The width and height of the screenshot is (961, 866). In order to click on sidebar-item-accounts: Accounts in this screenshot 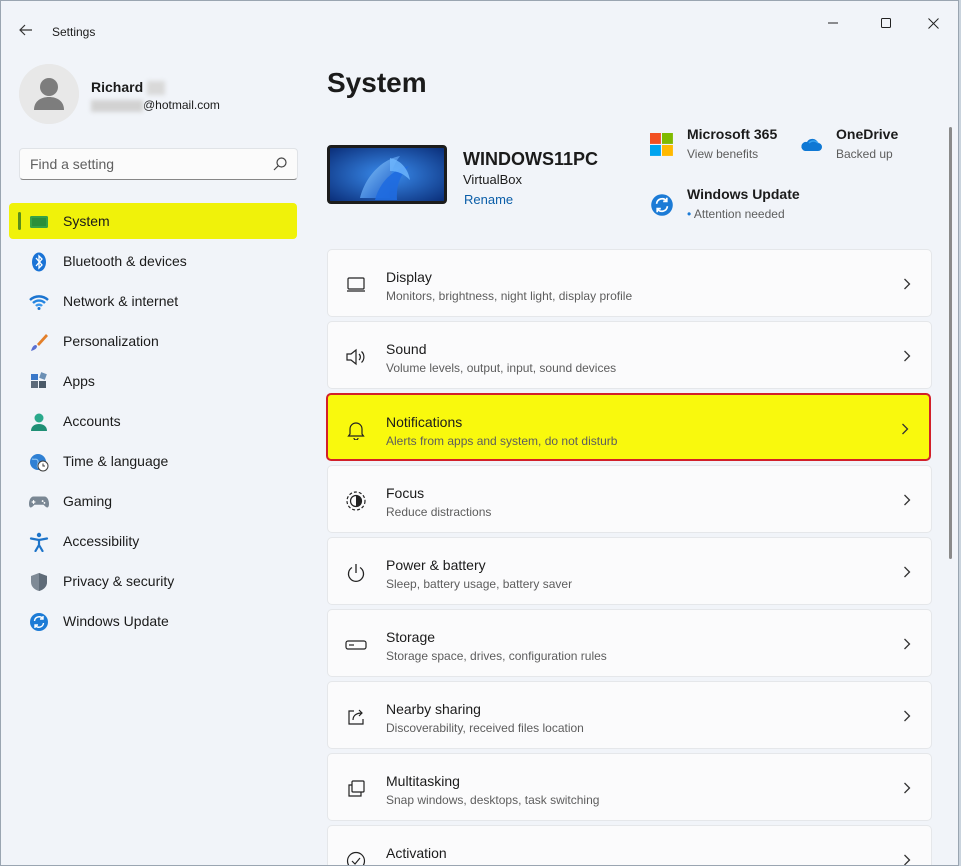, I will do `click(153, 421)`.